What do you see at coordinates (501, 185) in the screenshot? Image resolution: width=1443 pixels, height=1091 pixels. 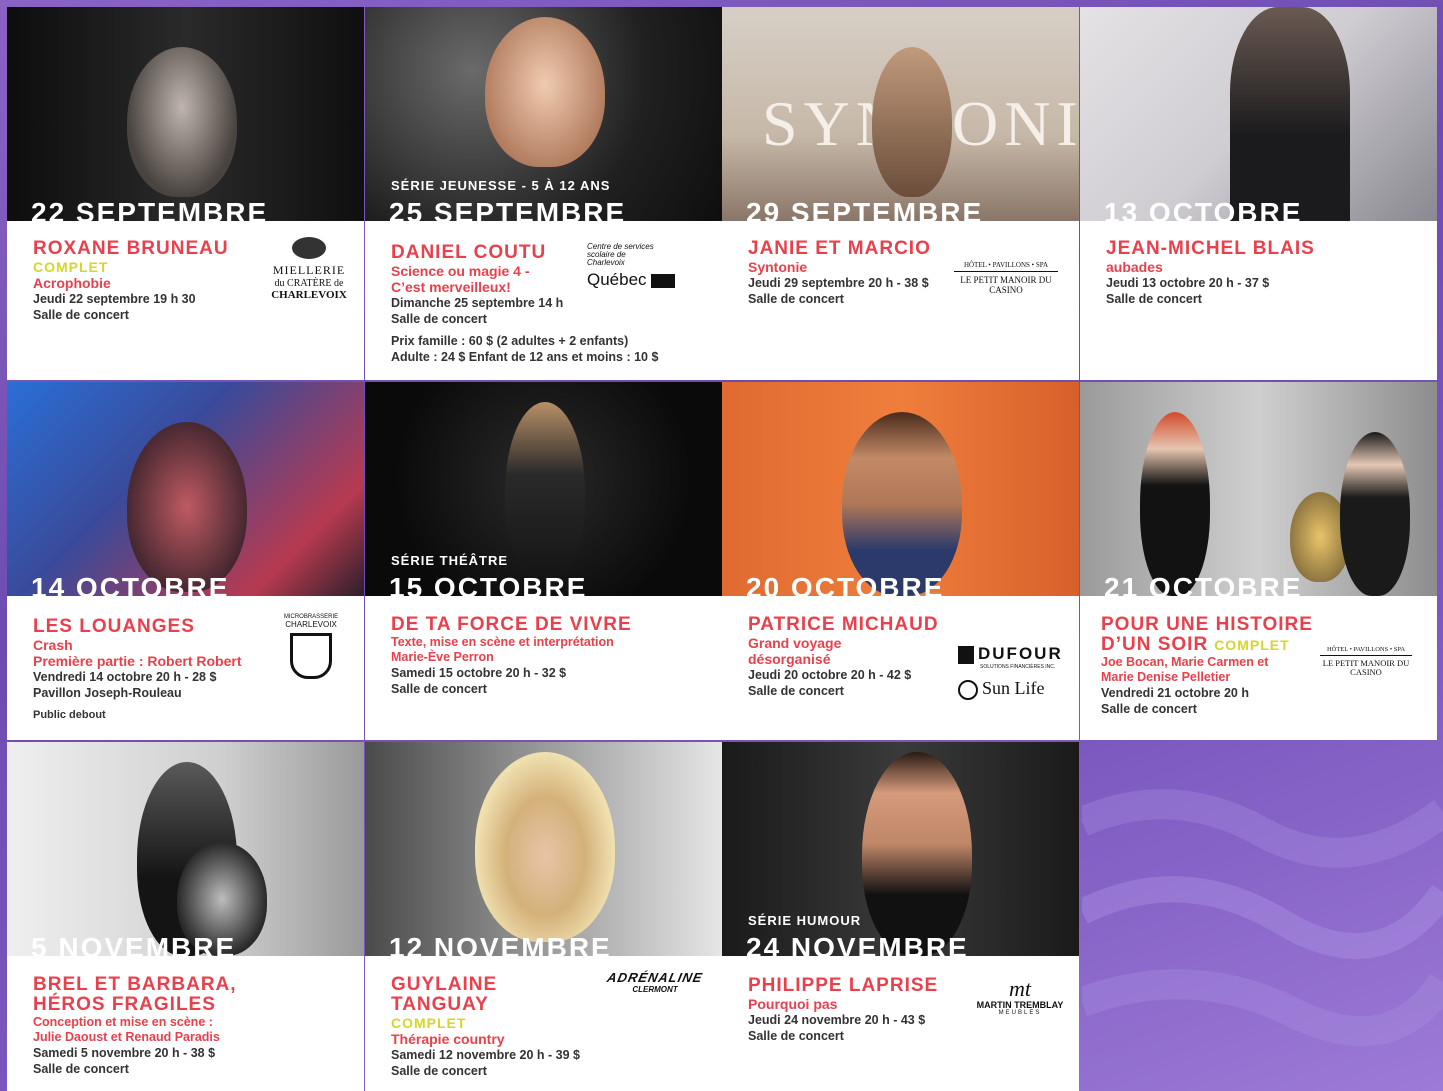 I see `event-series: SÉRIE JEUNESSE - 5 À 12 ANS` at bounding box center [501, 185].